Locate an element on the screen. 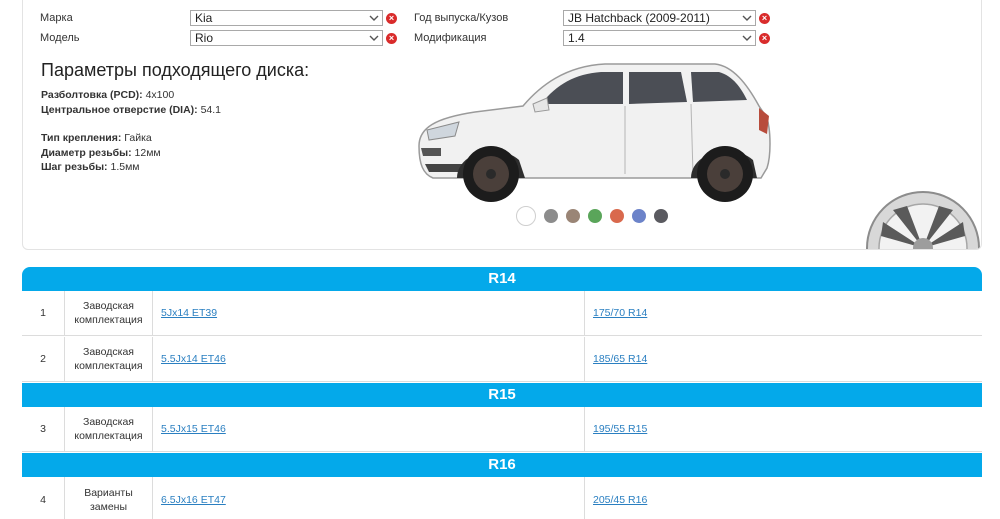 Image resolution: width=1000 pixels, height=519 pixels. tire-link: 185/65 R14 is located at coordinates (620, 359).